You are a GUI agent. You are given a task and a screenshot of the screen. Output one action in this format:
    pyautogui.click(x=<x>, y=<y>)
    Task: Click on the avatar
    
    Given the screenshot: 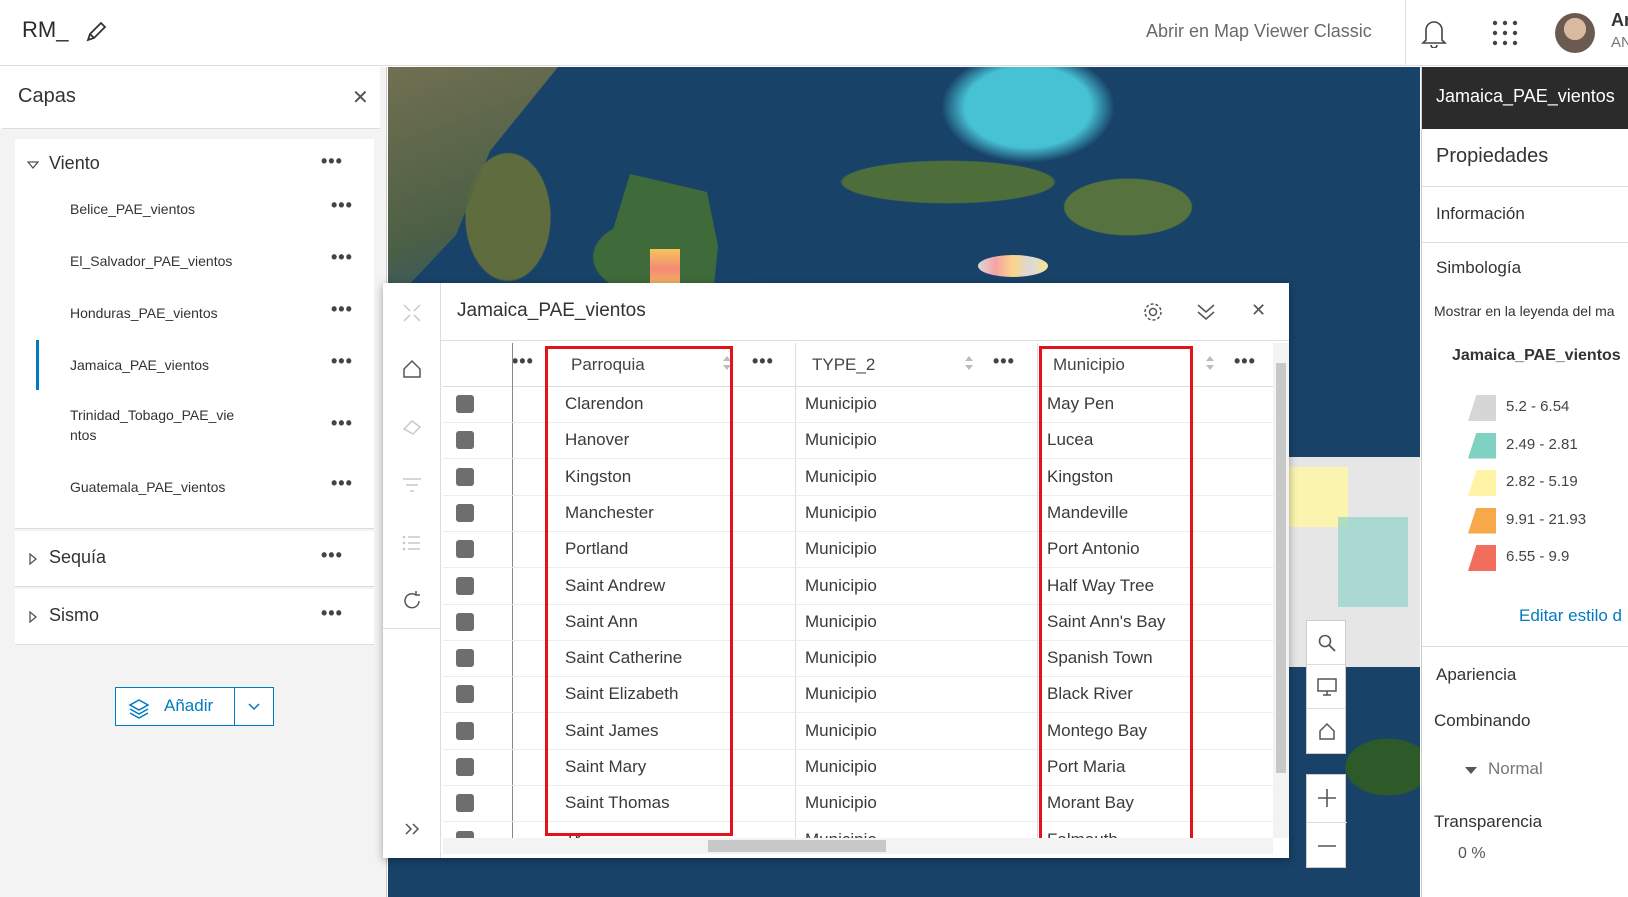 What is the action you would take?
    pyautogui.click(x=1575, y=33)
    